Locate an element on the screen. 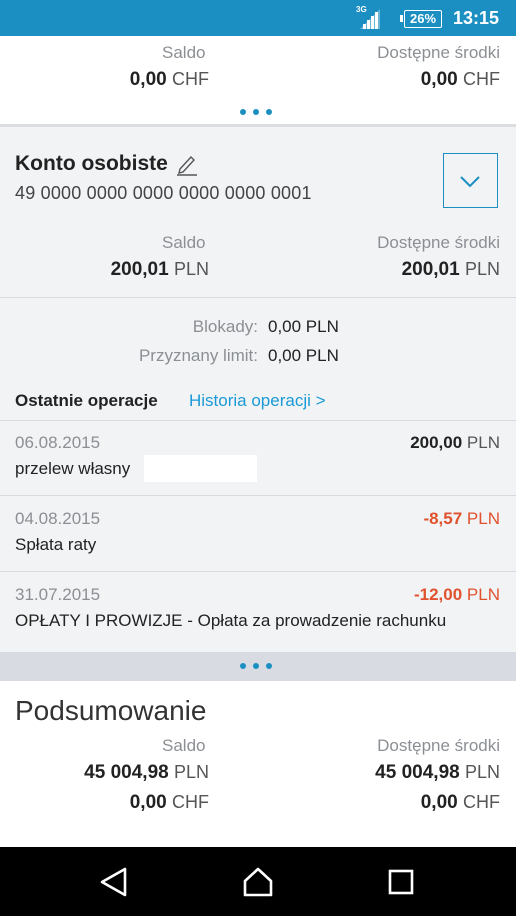  chevron-down-icon is located at coordinates (470, 182).